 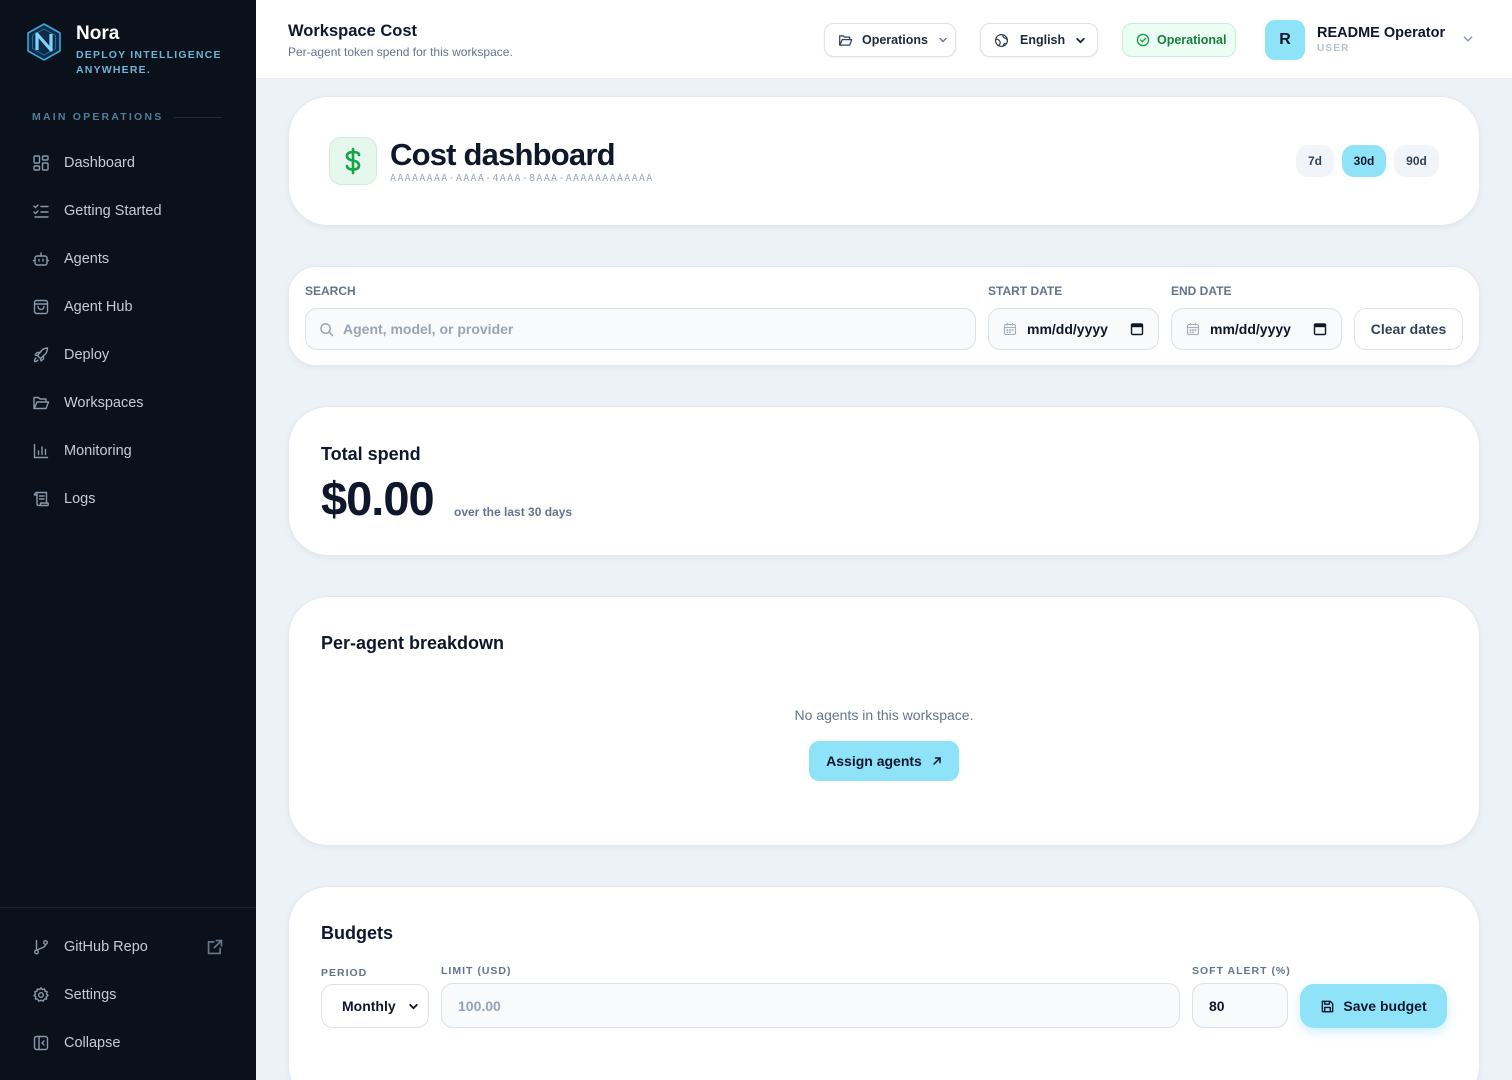 I want to click on sidebar-item-agent-hub: Agent Hub, so click(x=128, y=307).